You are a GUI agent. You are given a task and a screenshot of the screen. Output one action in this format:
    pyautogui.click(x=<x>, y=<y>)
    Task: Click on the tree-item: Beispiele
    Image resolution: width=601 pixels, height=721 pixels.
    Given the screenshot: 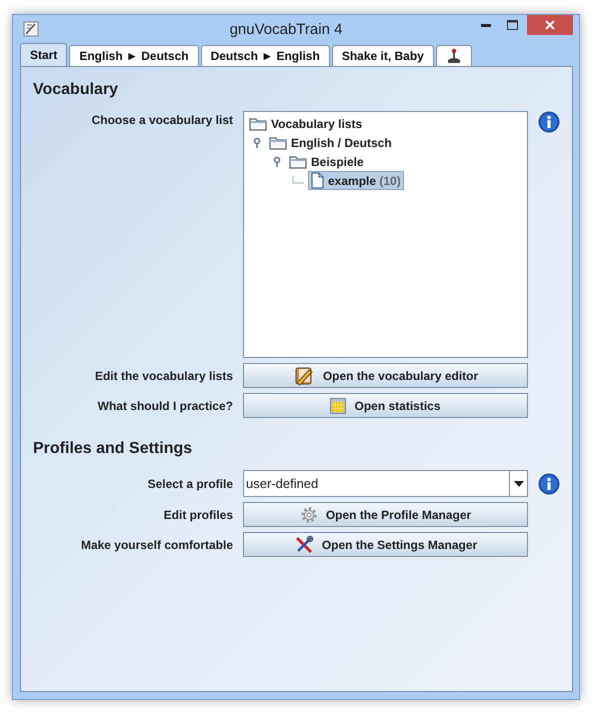 What is the action you would take?
    pyautogui.click(x=326, y=161)
    